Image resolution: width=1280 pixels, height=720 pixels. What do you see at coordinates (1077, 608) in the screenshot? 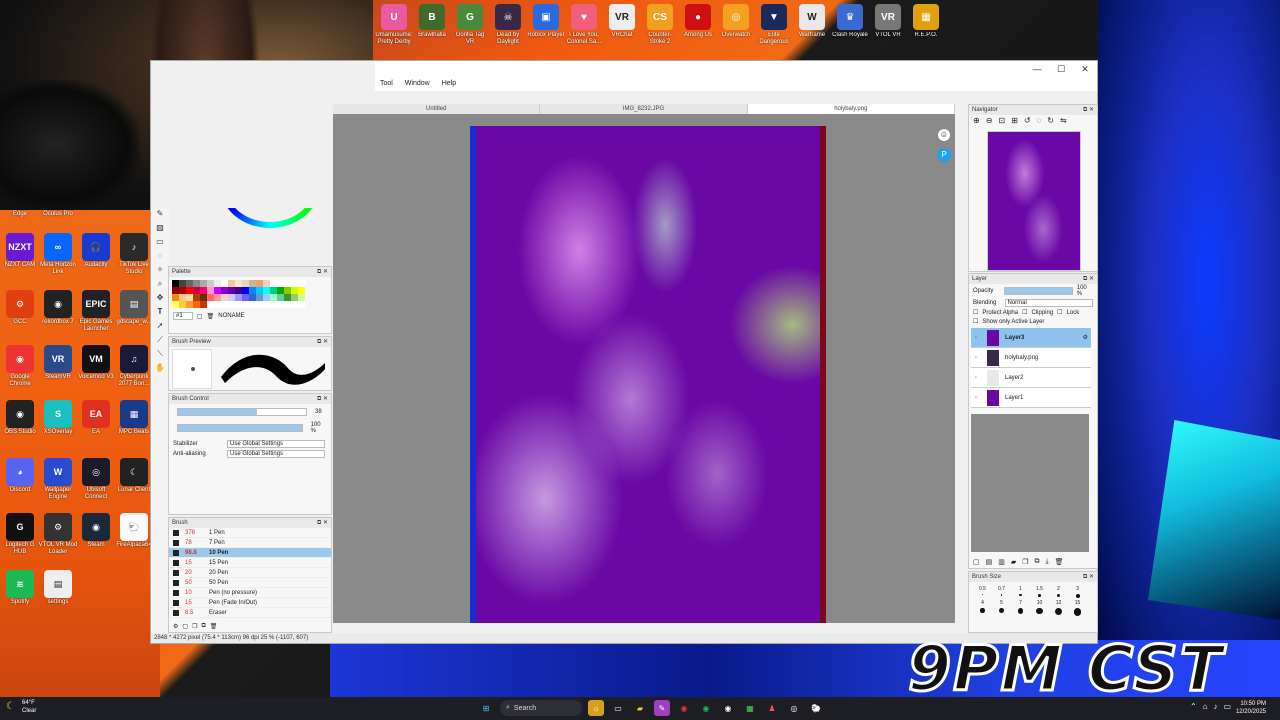
I see `brush-size-option: 15` at bounding box center [1077, 608].